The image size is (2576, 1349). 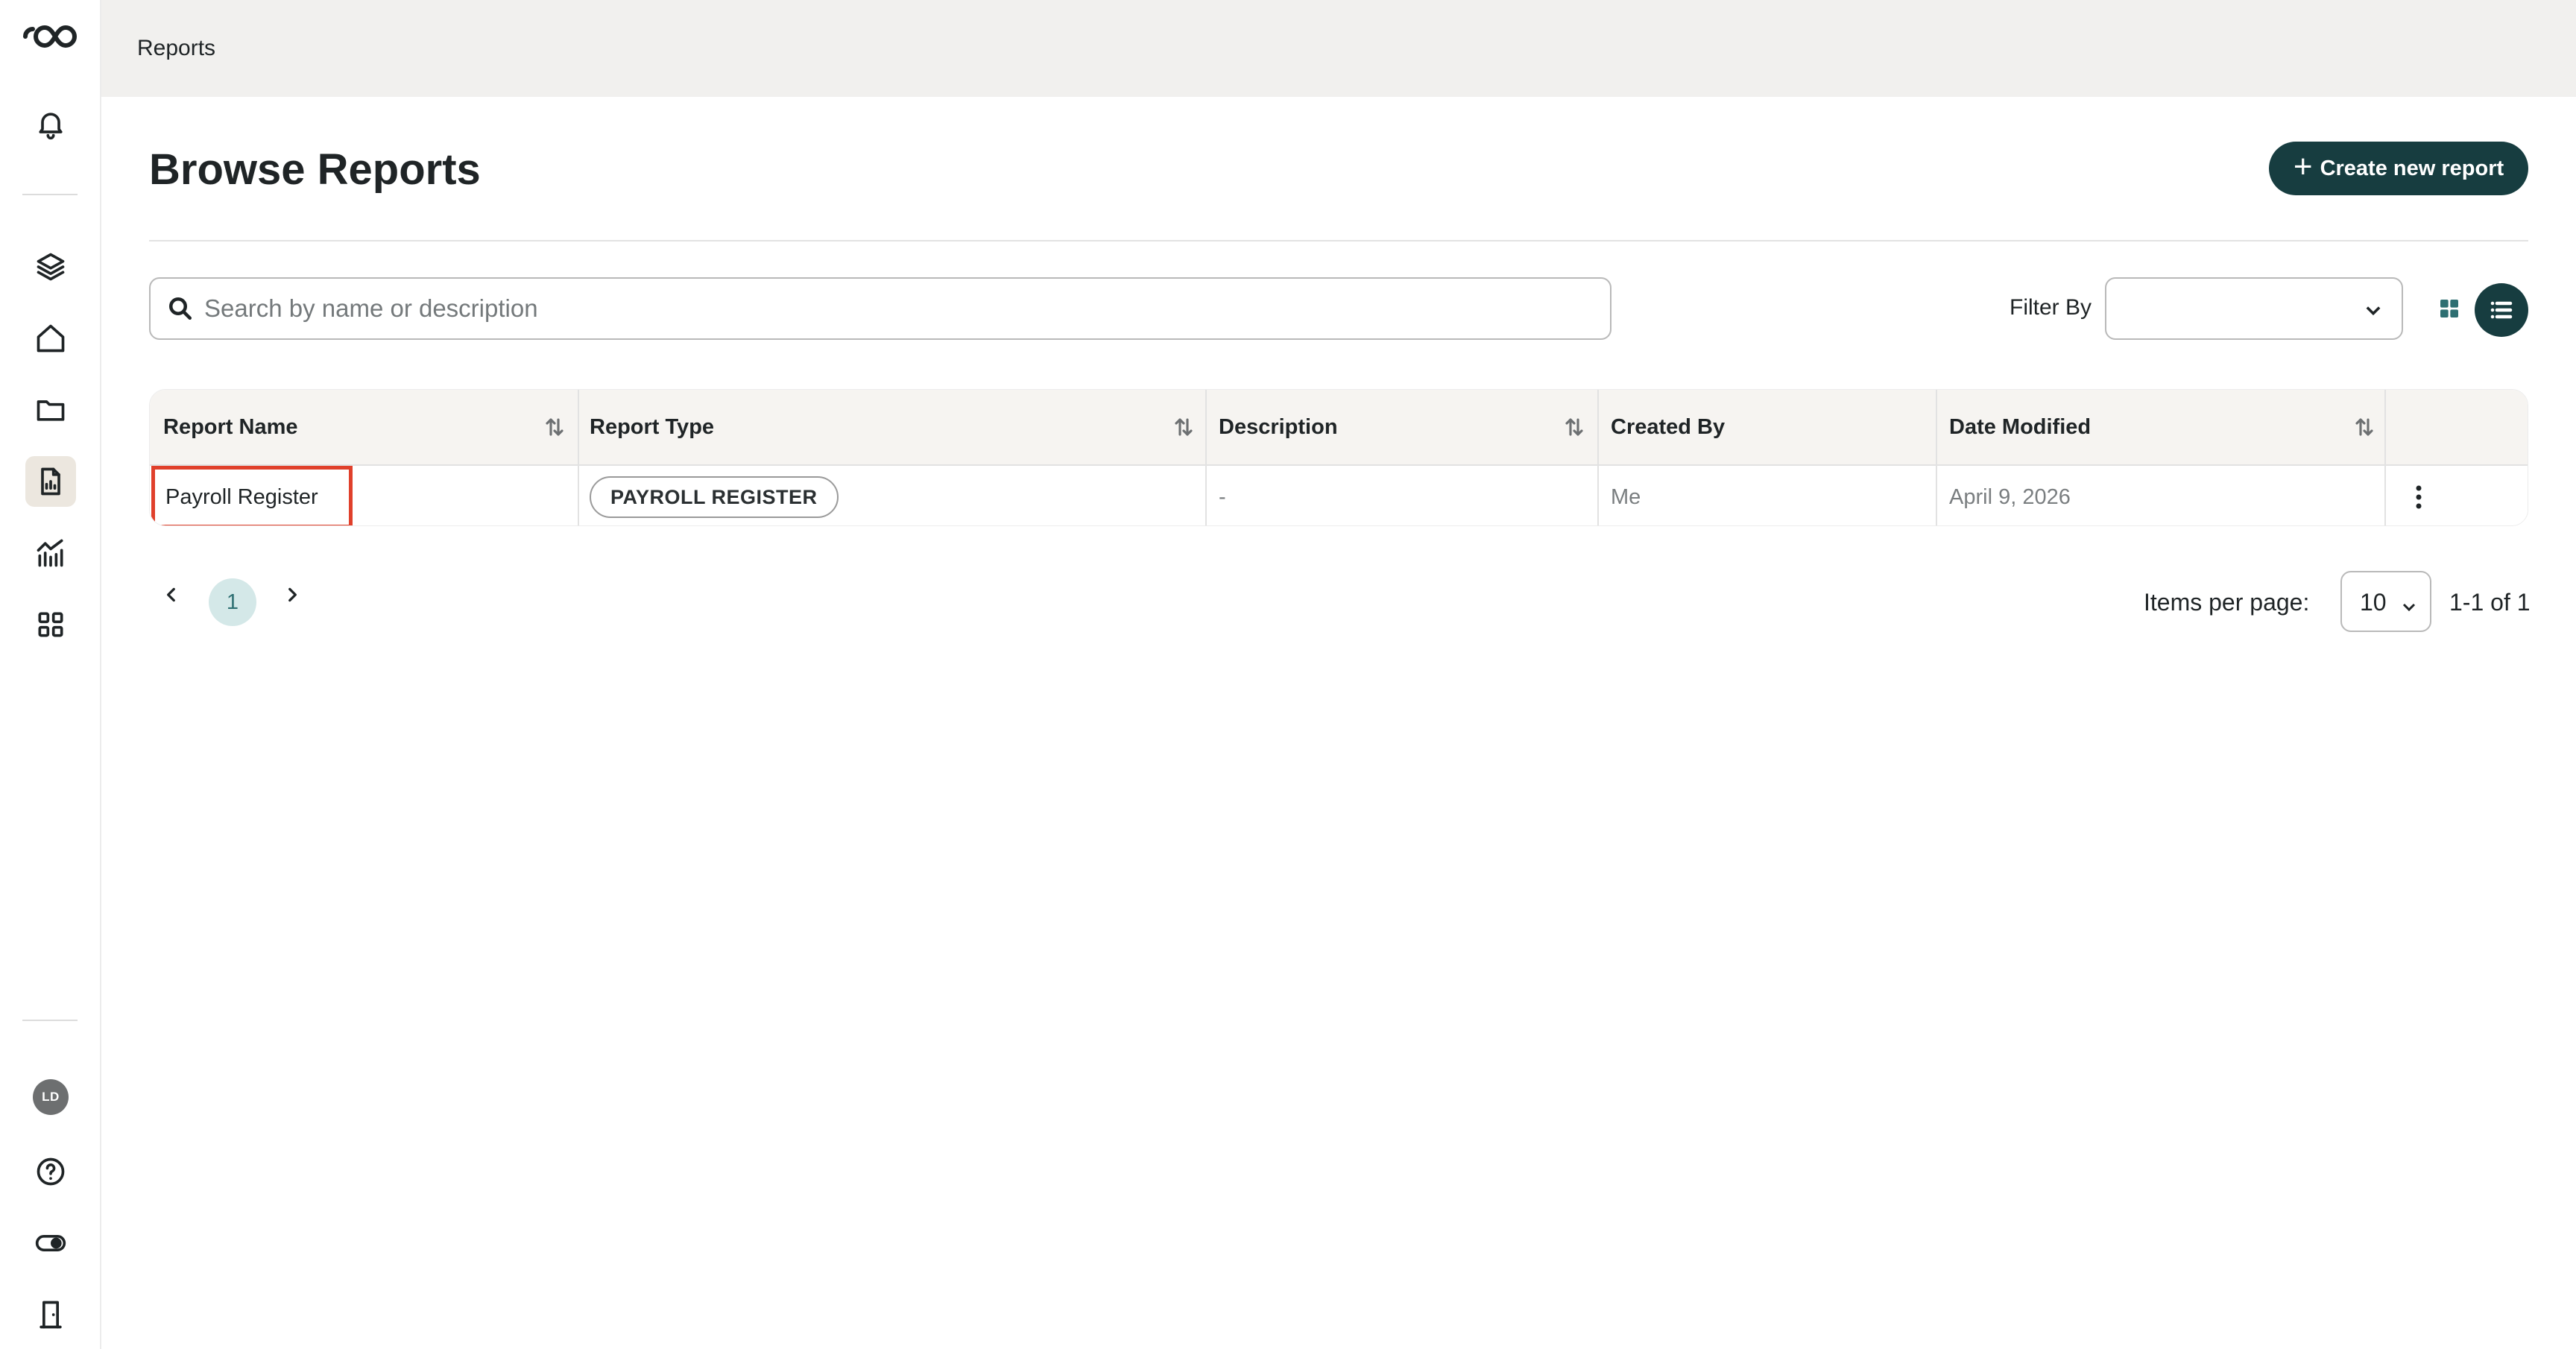 I want to click on create-button-label: Create new report, so click(x=2412, y=168).